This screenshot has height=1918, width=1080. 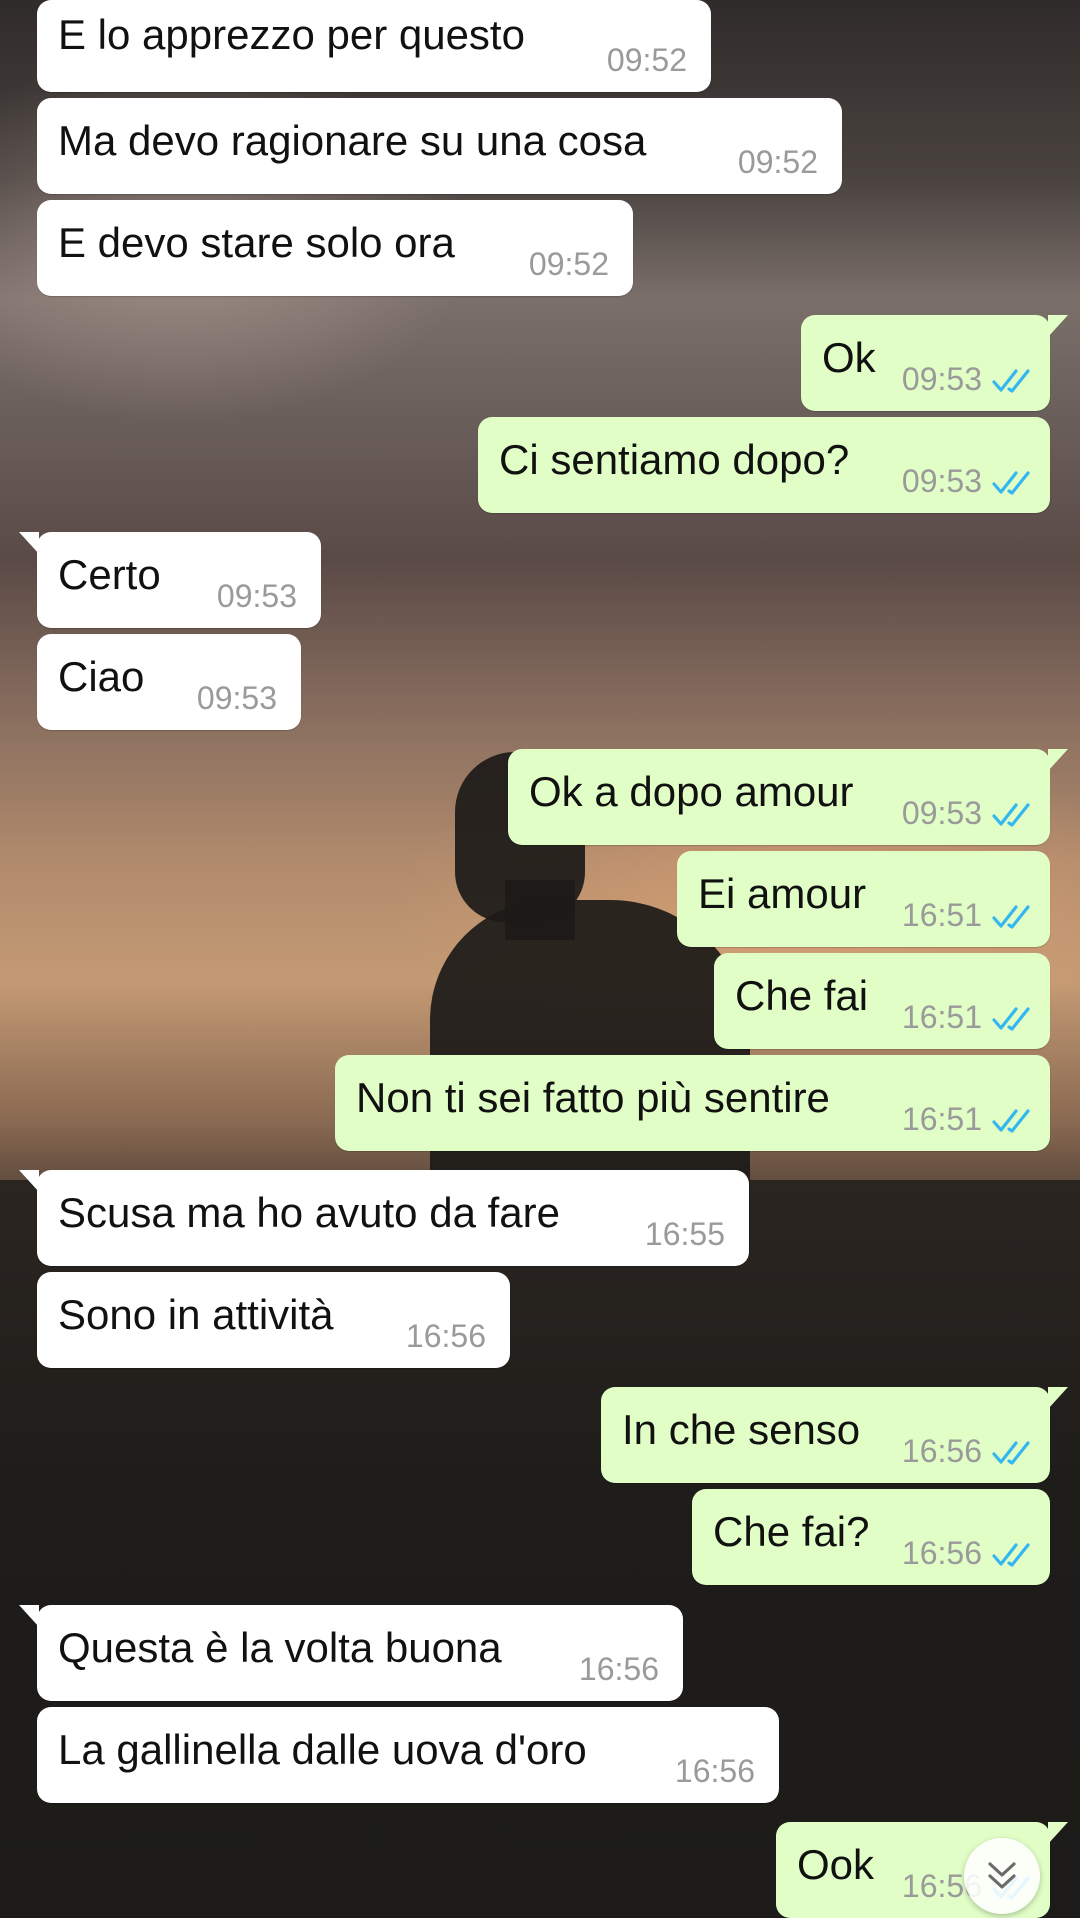 I want to click on message-bubble-incoming: Certo 09:53, so click(x=170, y=580).